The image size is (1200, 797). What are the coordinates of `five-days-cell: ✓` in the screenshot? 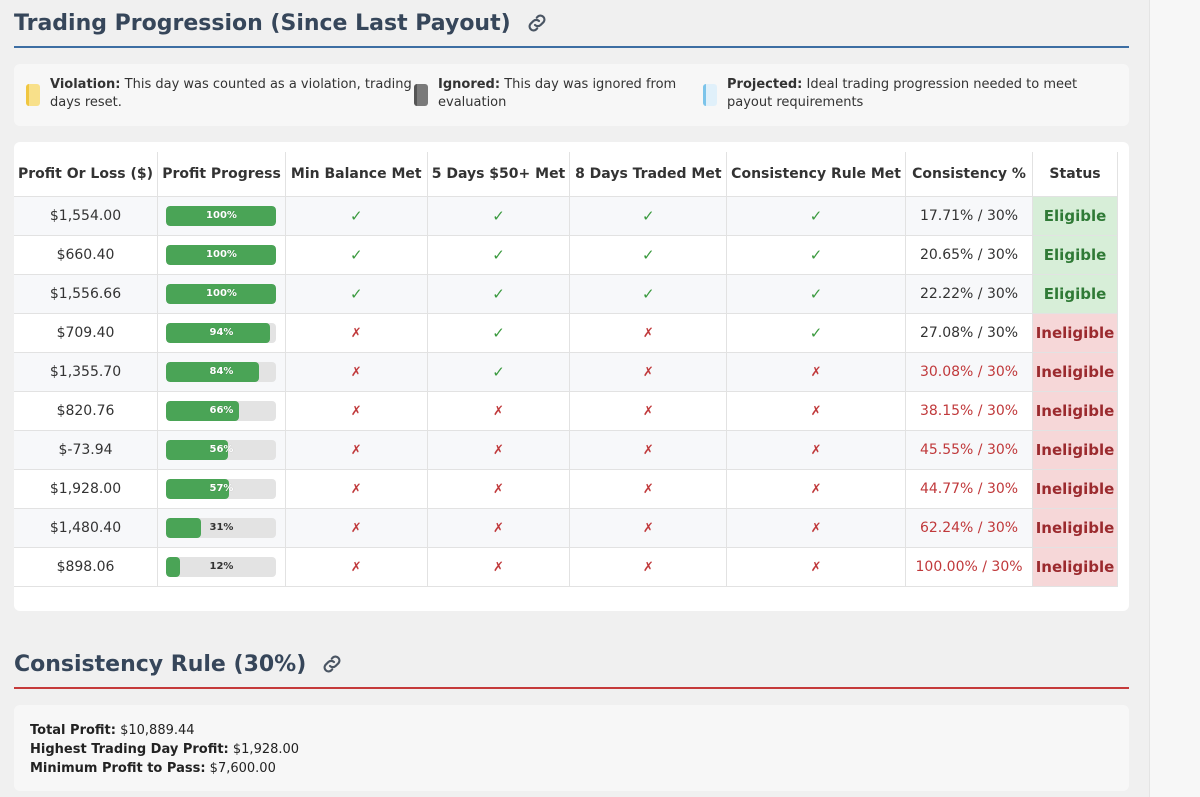 It's located at (498, 215).